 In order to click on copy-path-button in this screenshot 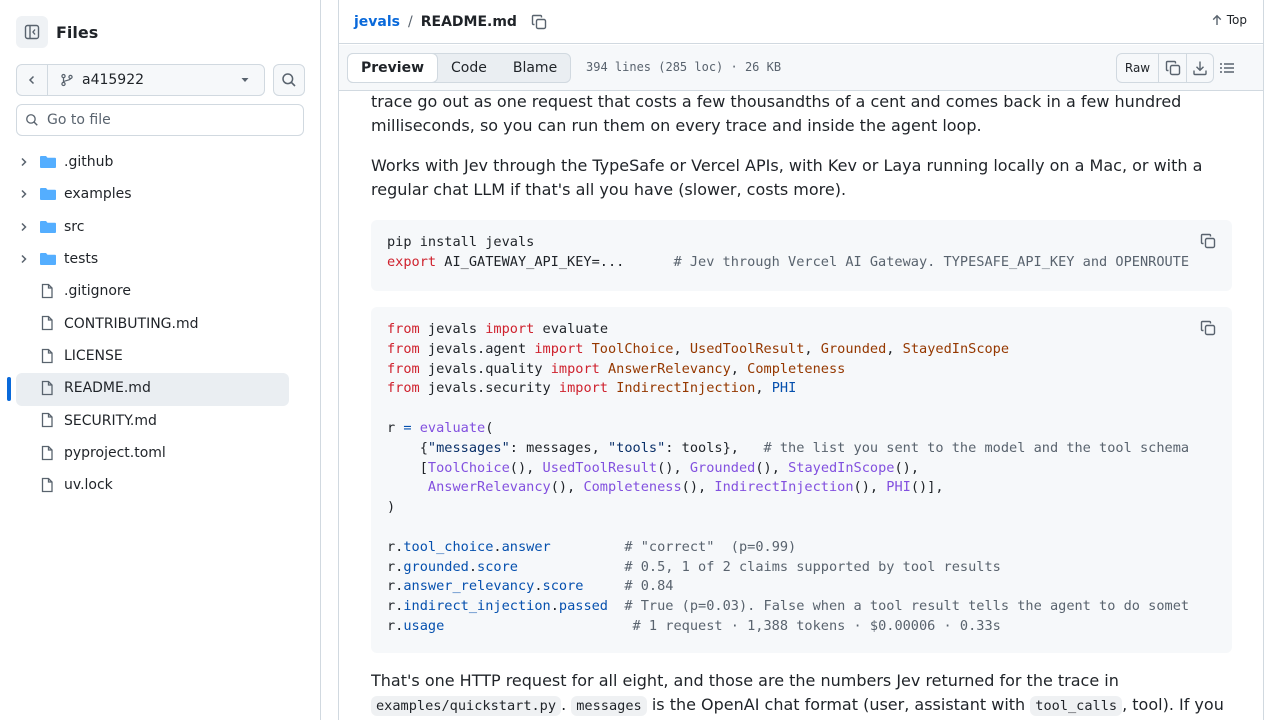, I will do `click(539, 22)`.